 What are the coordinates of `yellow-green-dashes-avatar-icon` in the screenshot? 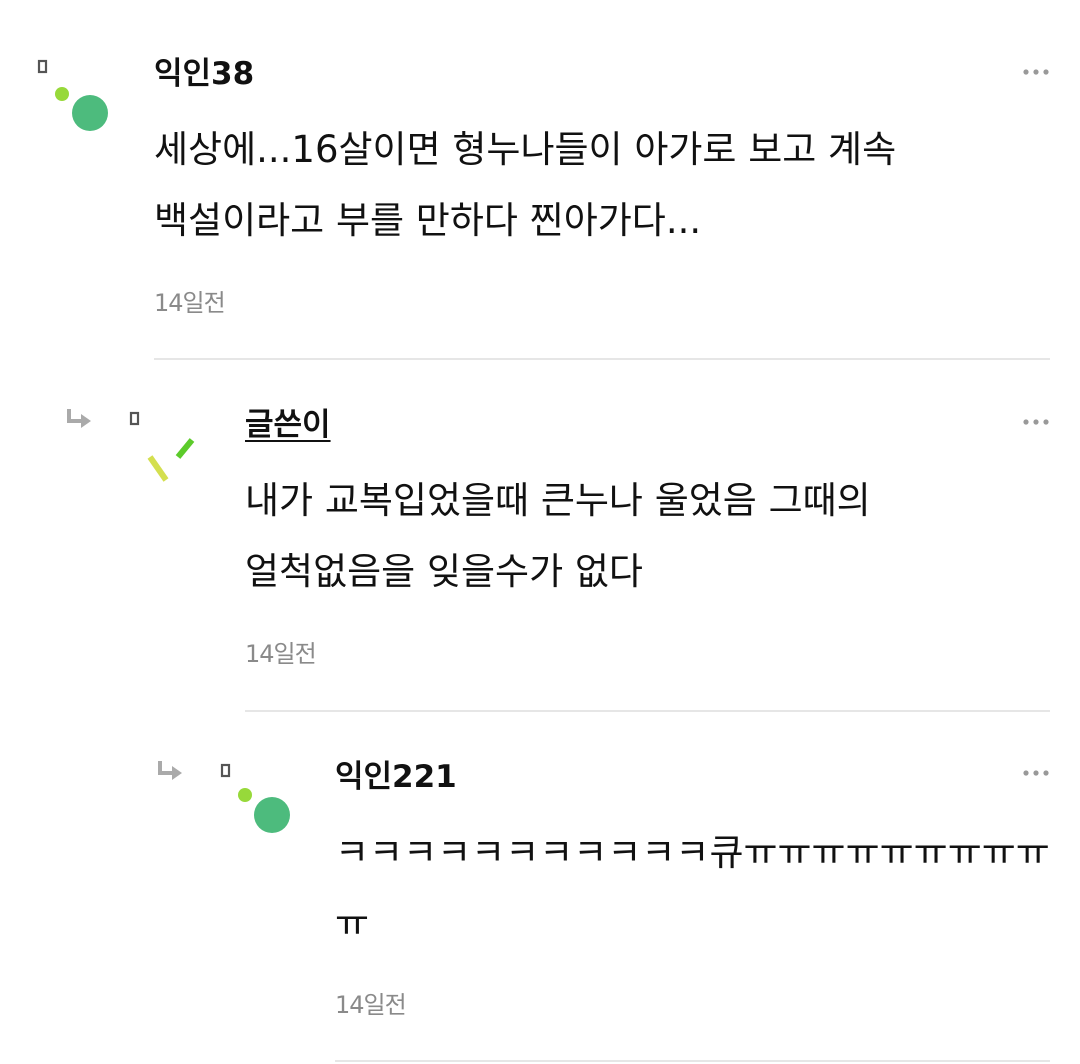 It's located at (168, 450).